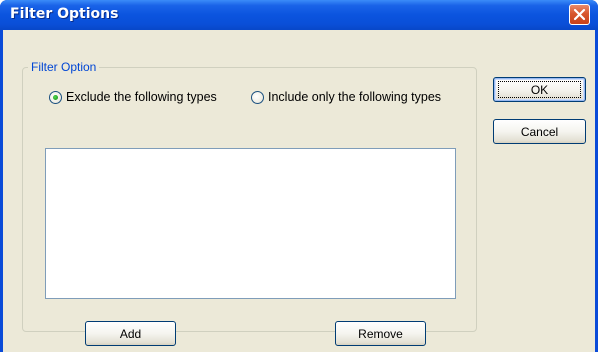 The image size is (598, 352). I want to click on cancel-button: Cancel, so click(539, 131).